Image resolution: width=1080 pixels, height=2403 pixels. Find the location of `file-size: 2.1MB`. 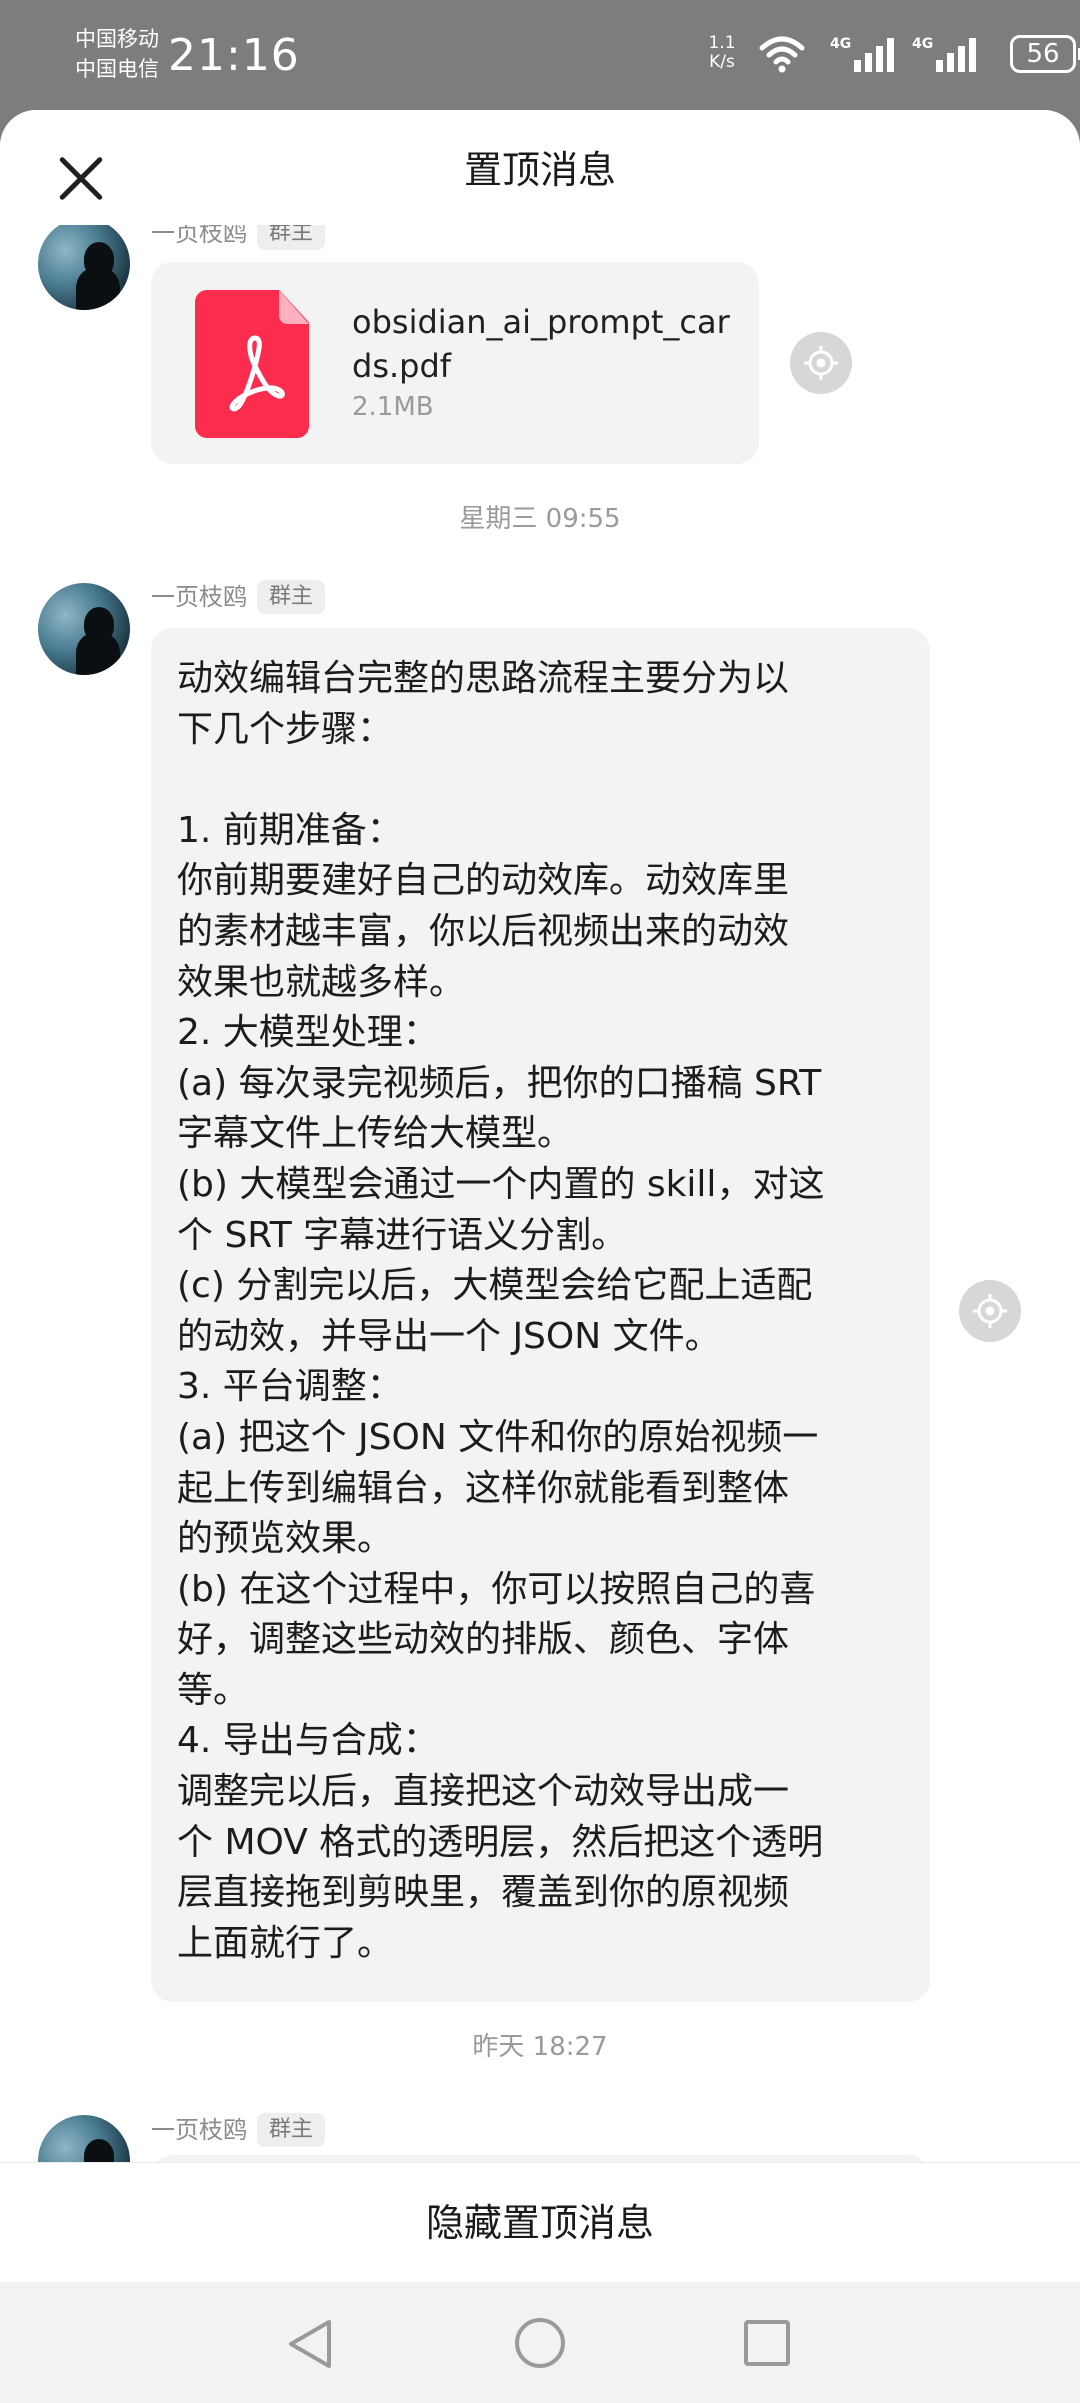

file-size: 2.1MB is located at coordinates (393, 407).